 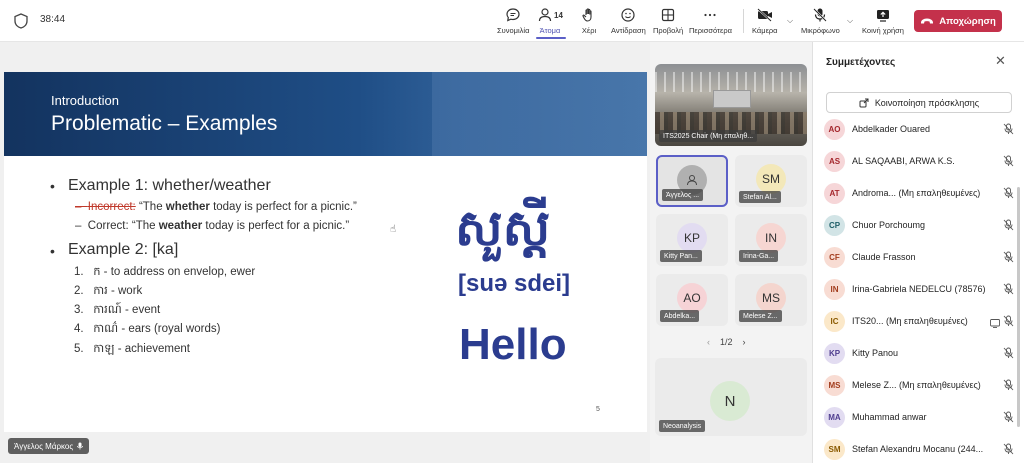 What do you see at coordinates (919, 289) in the screenshot?
I see `participant-row: IN Irina-Gabriela NEDELCU (78576)` at bounding box center [919, 289].